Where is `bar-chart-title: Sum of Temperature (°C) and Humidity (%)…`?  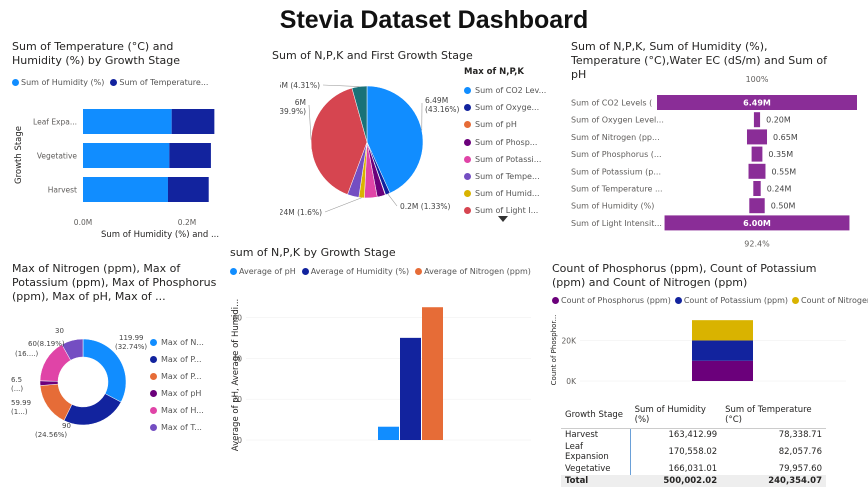
bar-chart-title: Sum of Temperature (°C) and Humidity (%)… is located at coordinates (112, 54).